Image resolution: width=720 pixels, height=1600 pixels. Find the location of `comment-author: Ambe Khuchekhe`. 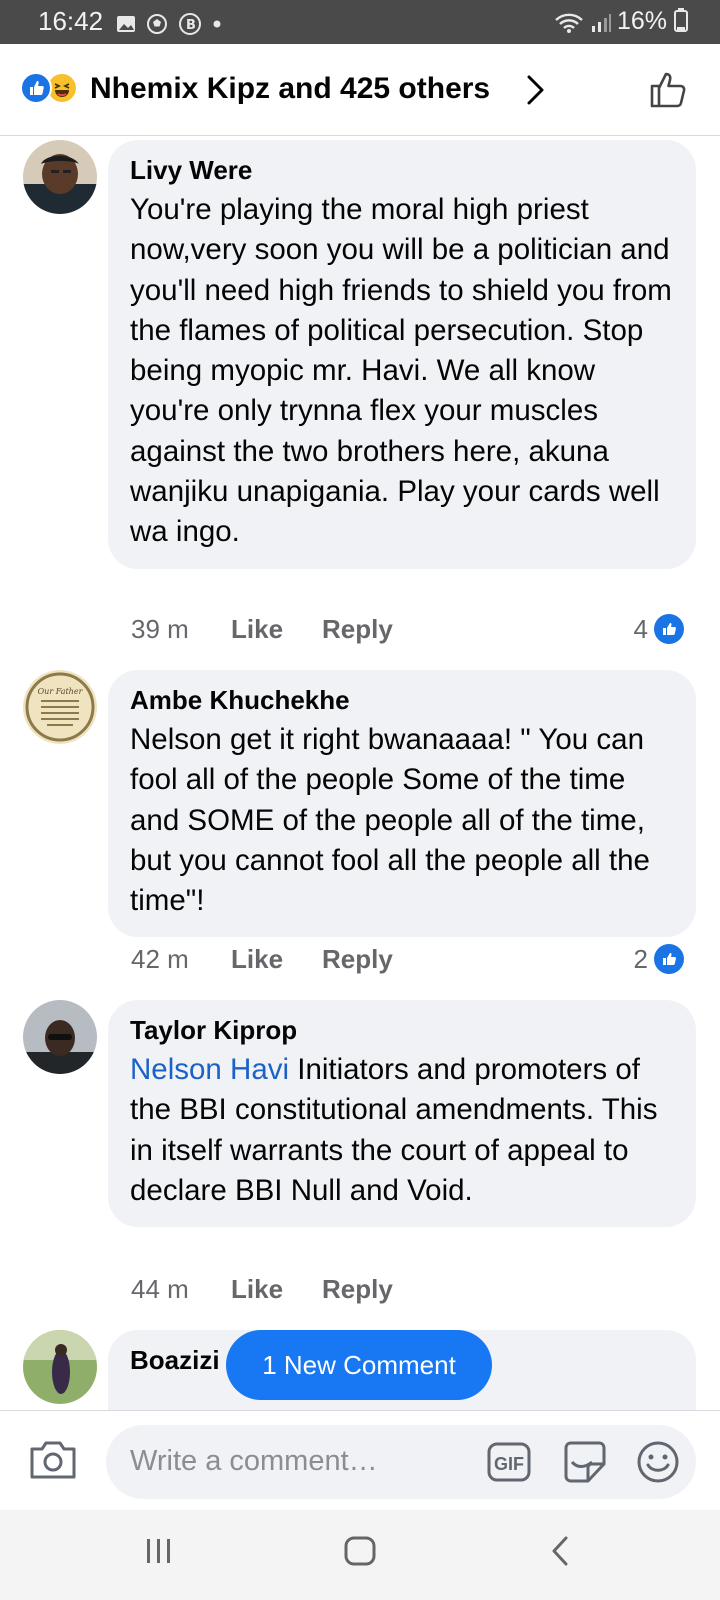

comment-author: Ambe Khuchekhe is located at coordinates (402, 700).